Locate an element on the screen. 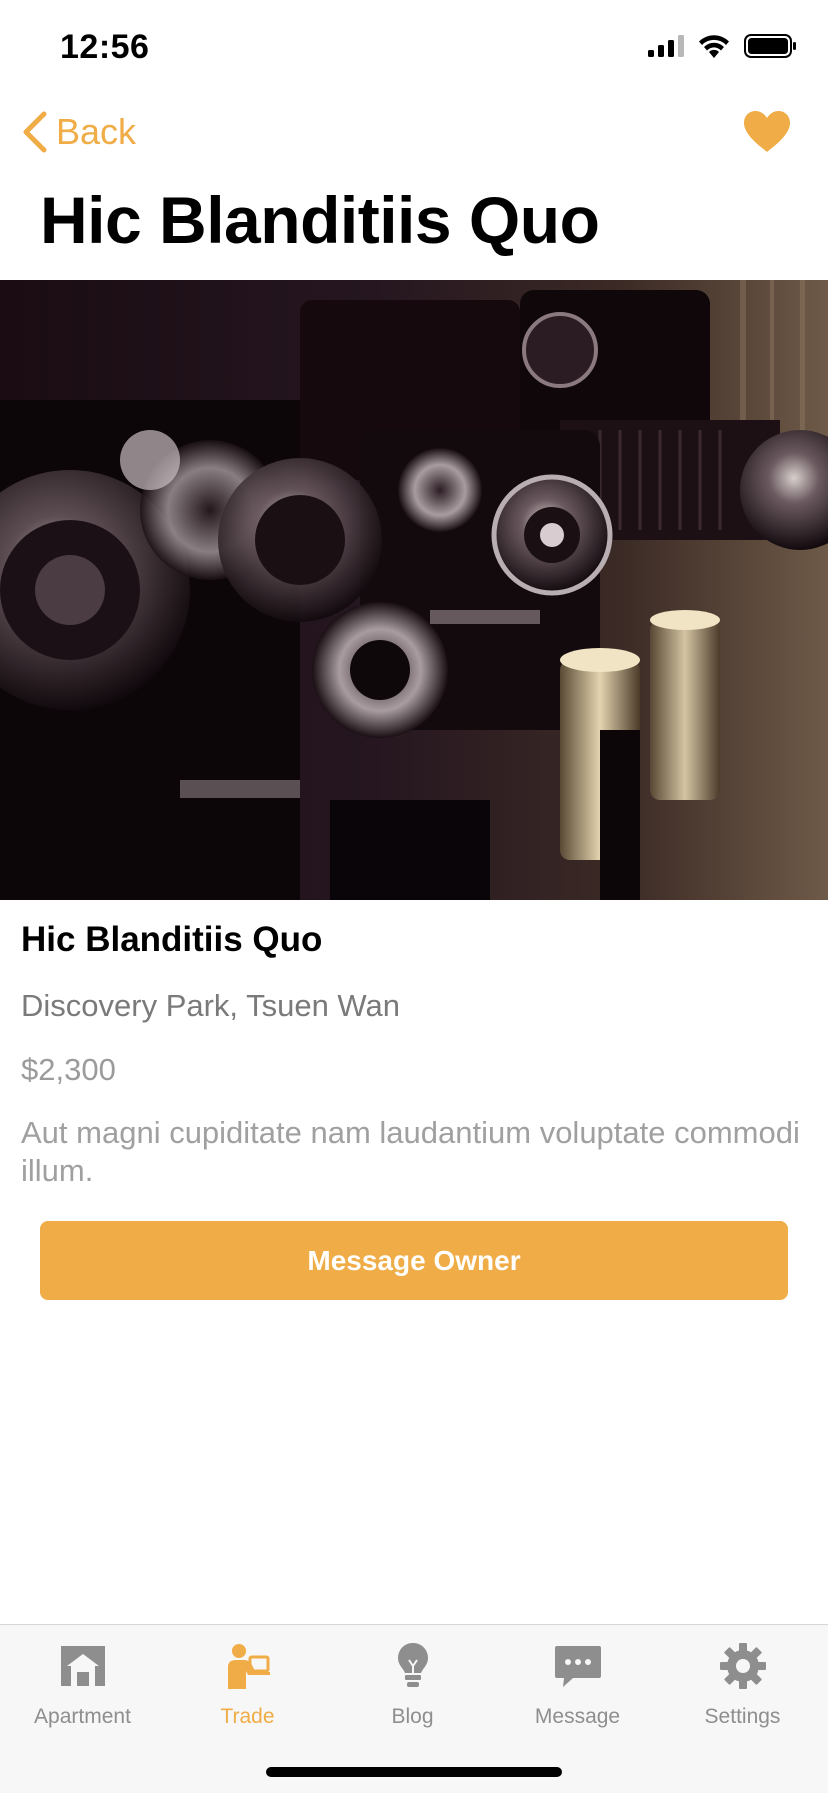  gear-icon is located at coordinates (742, 1666).